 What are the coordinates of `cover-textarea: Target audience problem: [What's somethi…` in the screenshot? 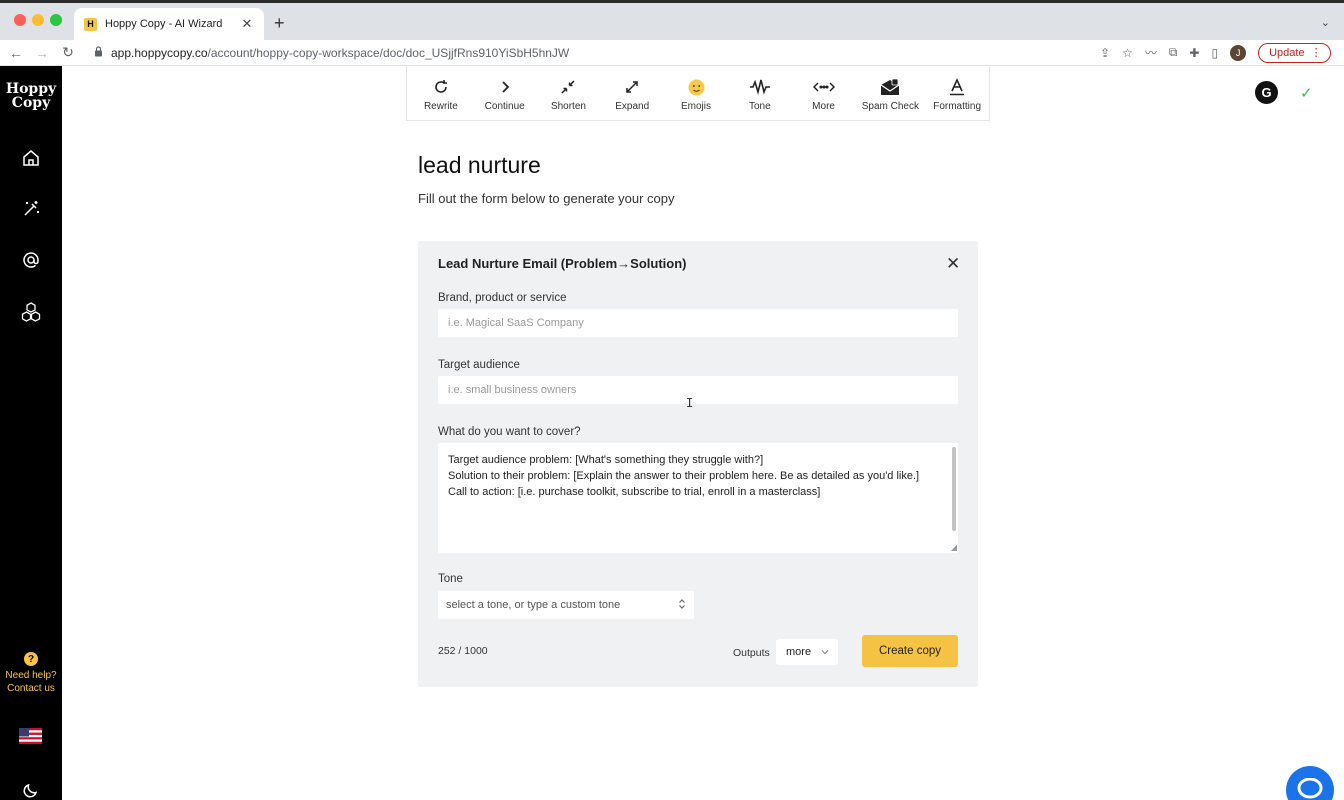 It's located at (698, 498).